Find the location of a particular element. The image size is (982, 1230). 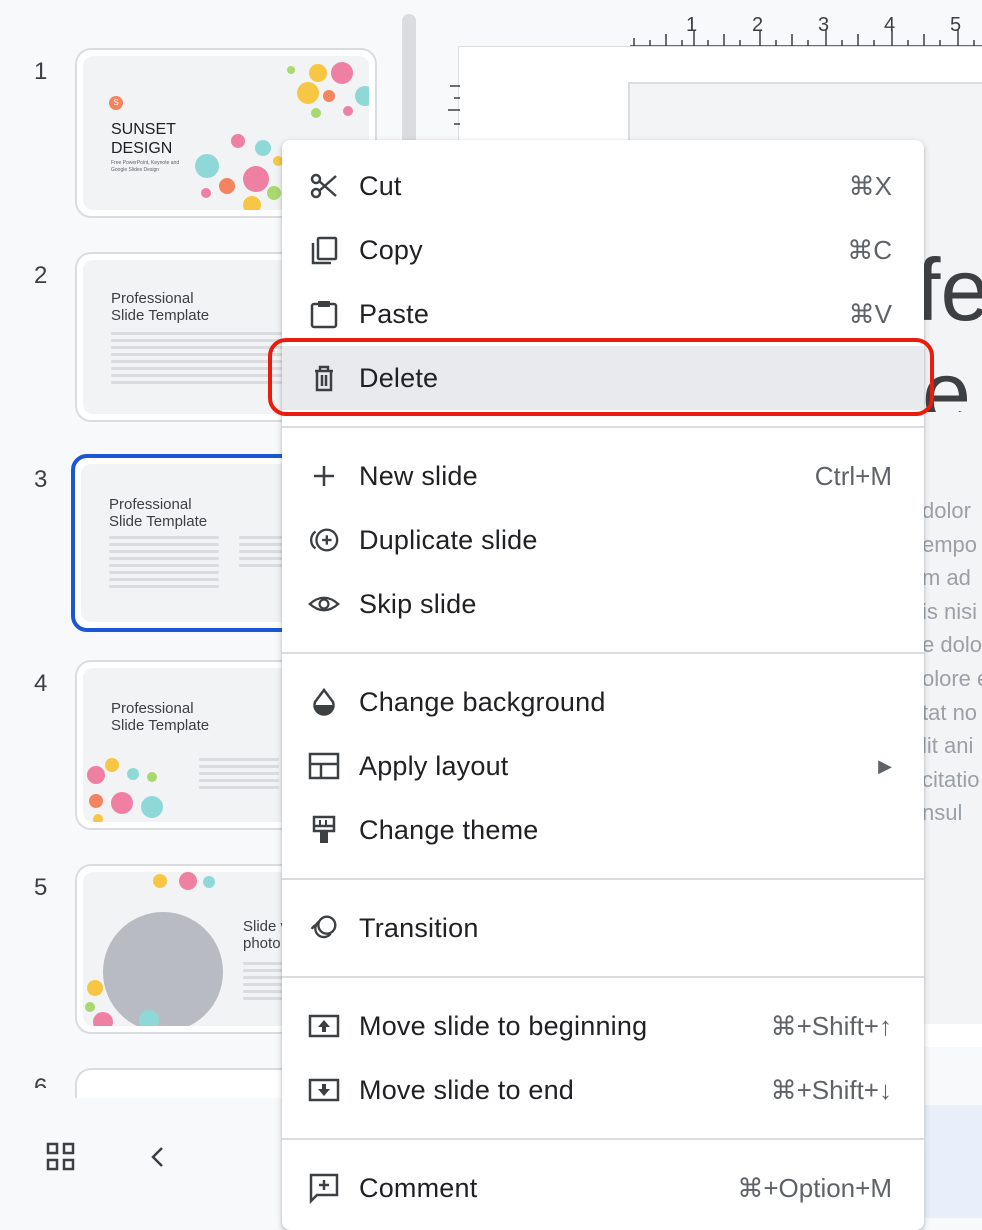

paint-roller-icon is located at coordinates (324, 830).